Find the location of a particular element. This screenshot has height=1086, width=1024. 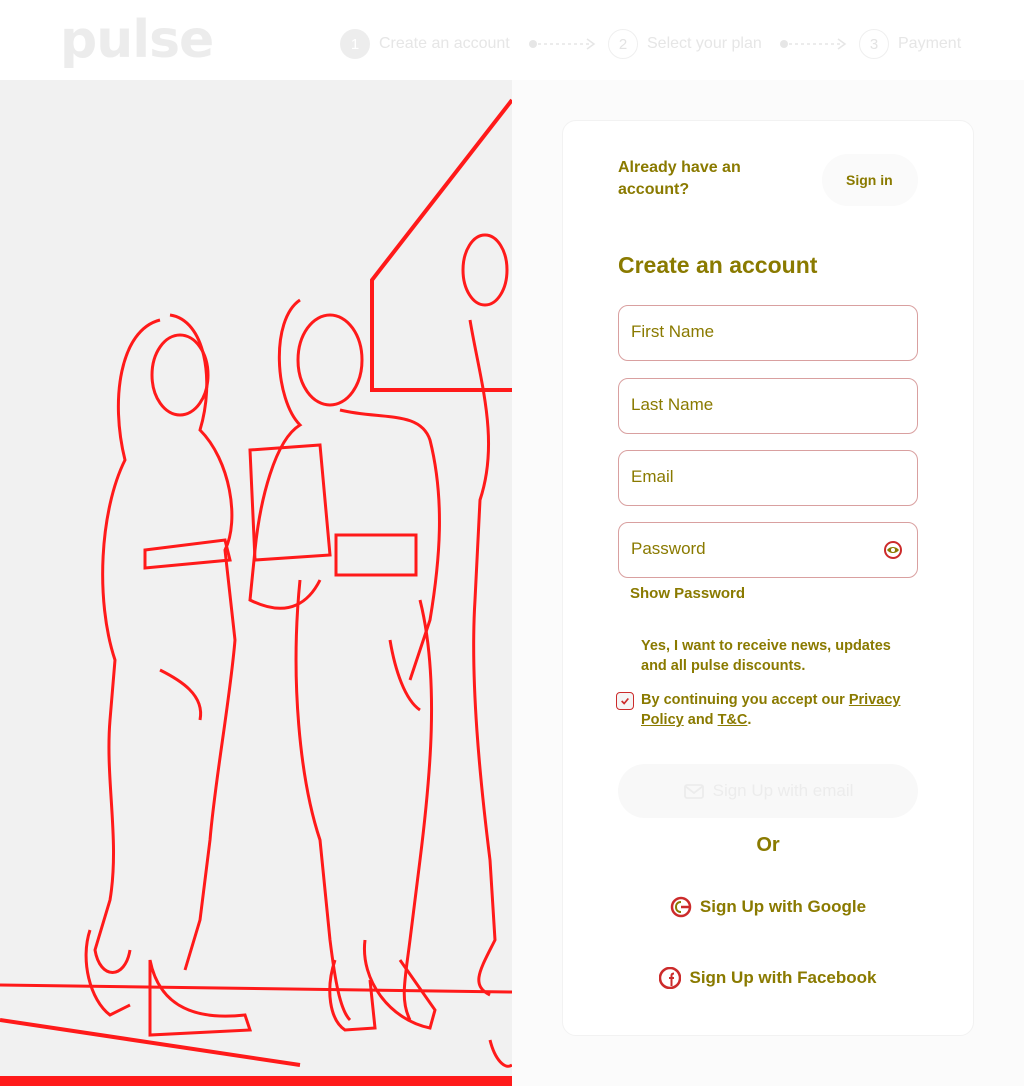

sign-in-button: Sign in is located at coordinates (870, 180).